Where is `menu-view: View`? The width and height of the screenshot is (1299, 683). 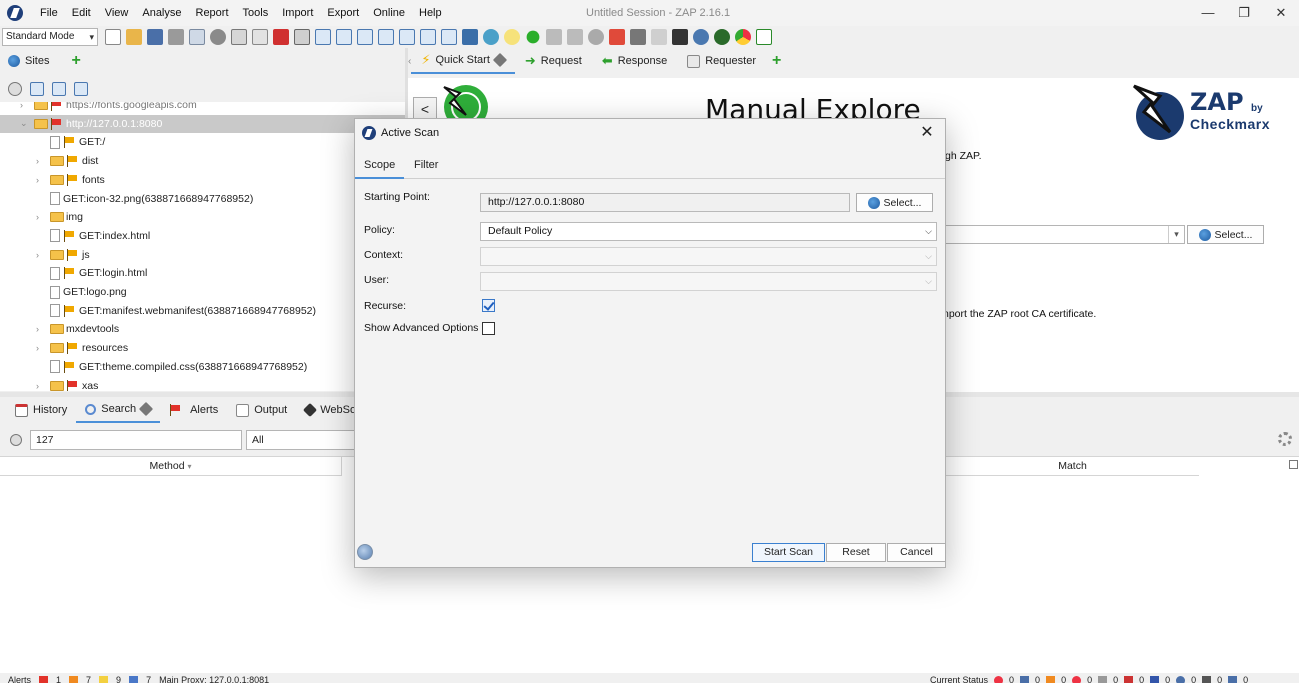 menu-view: View is located at coordinates (117, 13).